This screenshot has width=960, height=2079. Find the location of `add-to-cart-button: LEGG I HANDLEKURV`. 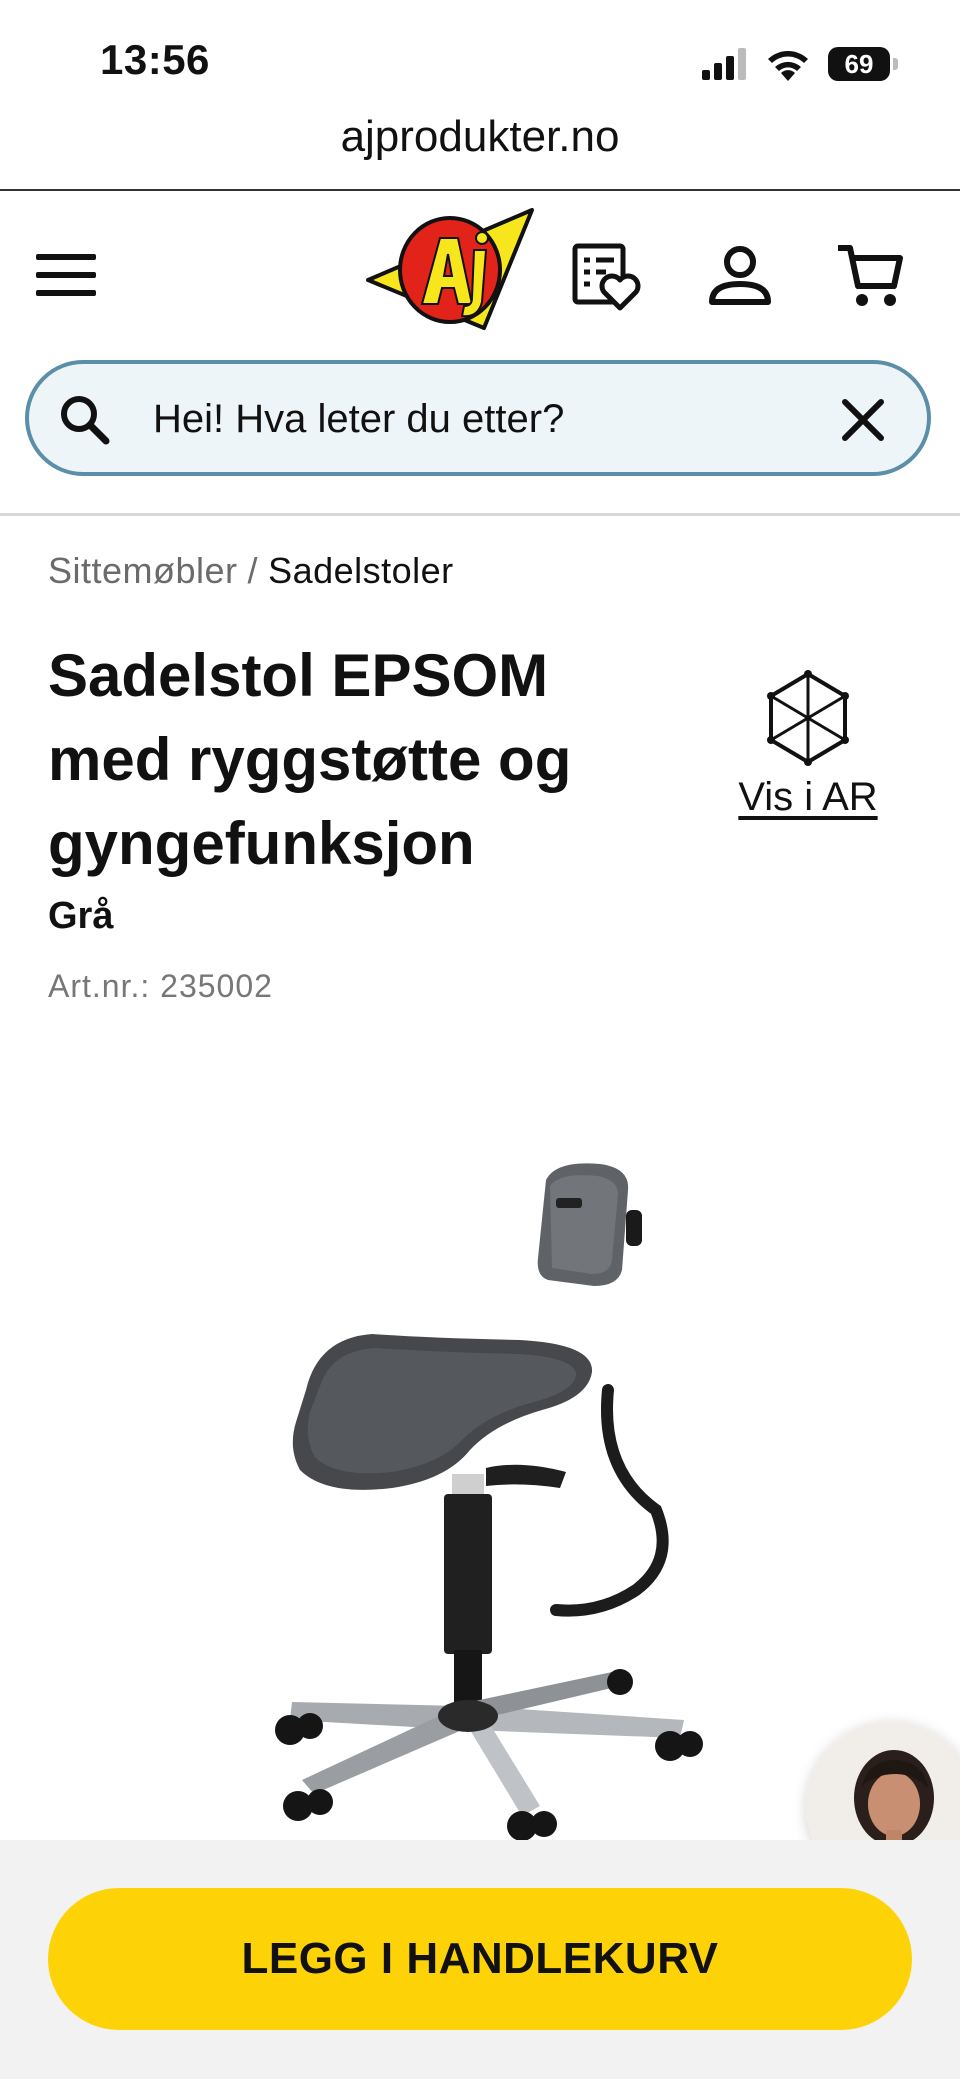

add-to-cart-button: LEGG I HANDLEKURV is located at coordinates (480, 1959).